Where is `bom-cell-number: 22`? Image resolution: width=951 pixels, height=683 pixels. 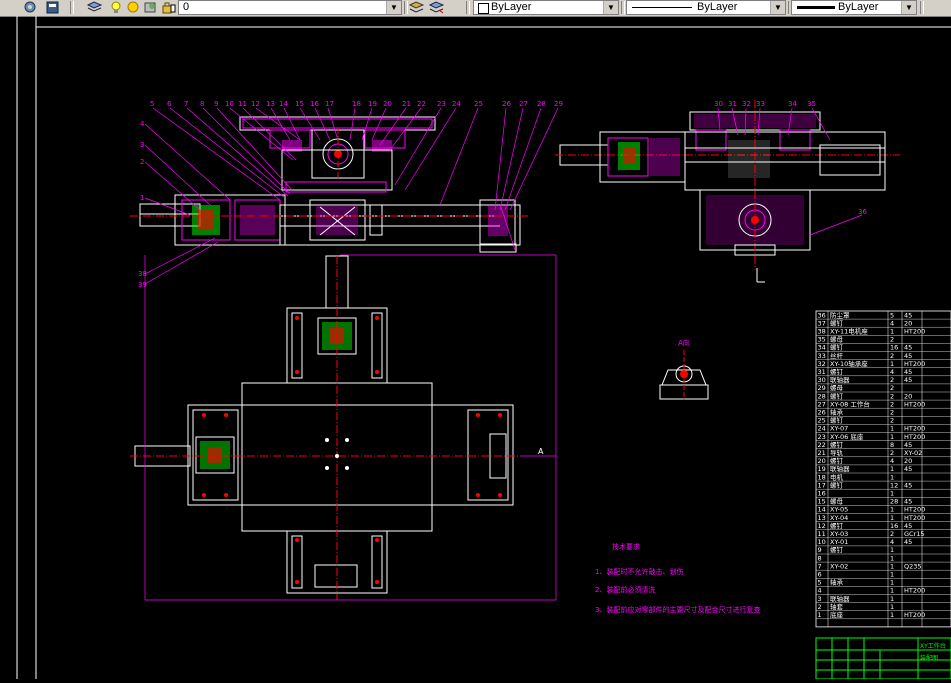
bom-cell-number: 22 is located at coordinates (822, 445).